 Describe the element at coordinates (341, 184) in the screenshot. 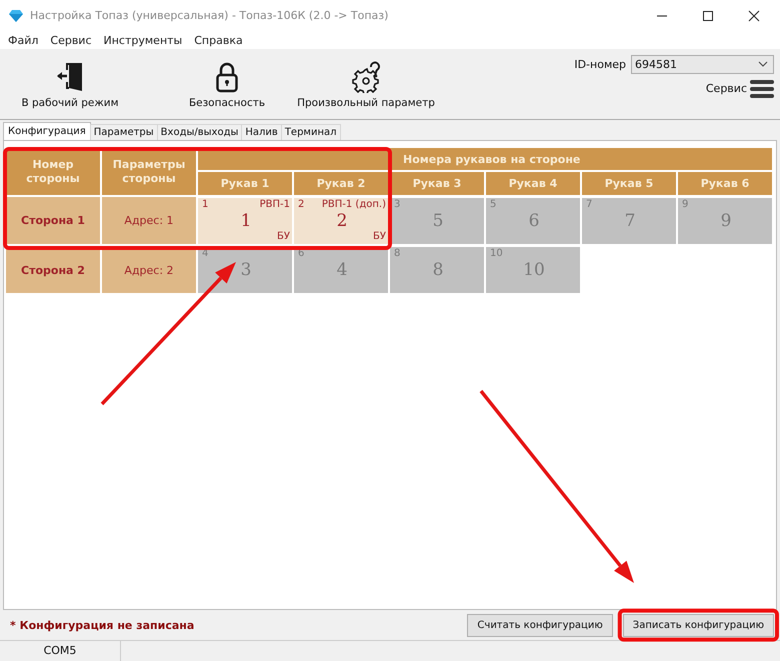

I see `column-header: Рукав 2` at that location.